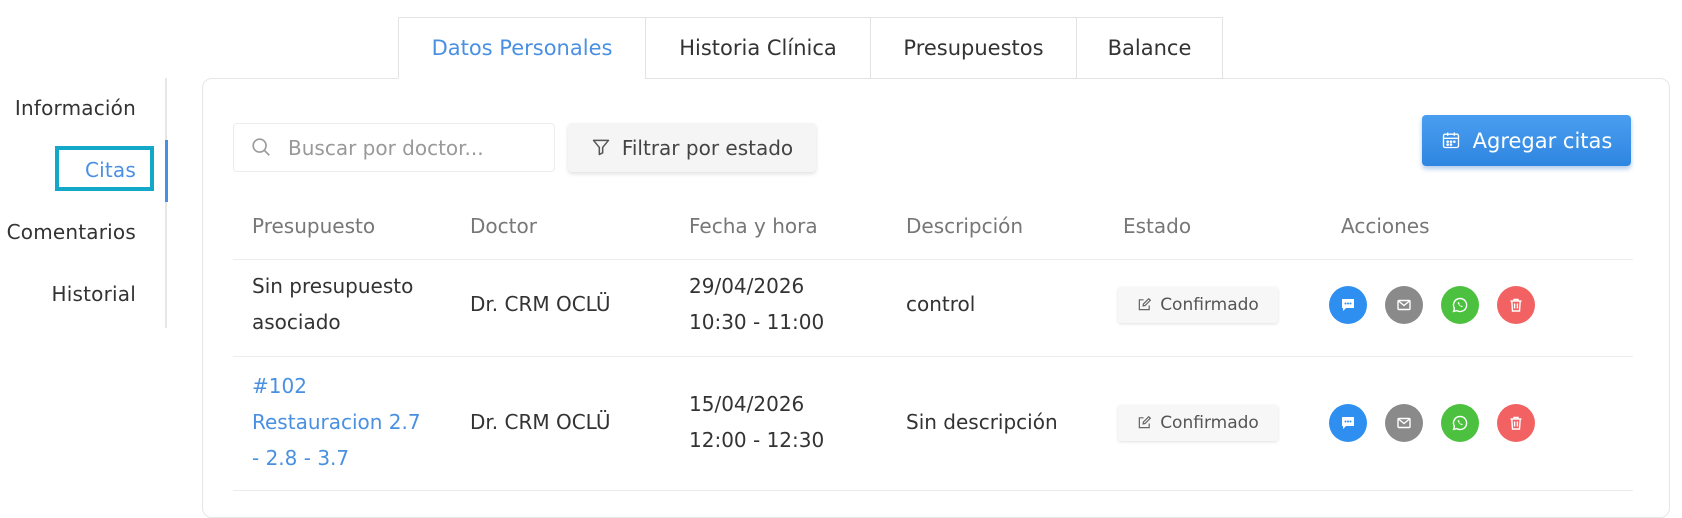  I want to click on tab-historia-clinica: Historia Clínica, so click(757, 48).